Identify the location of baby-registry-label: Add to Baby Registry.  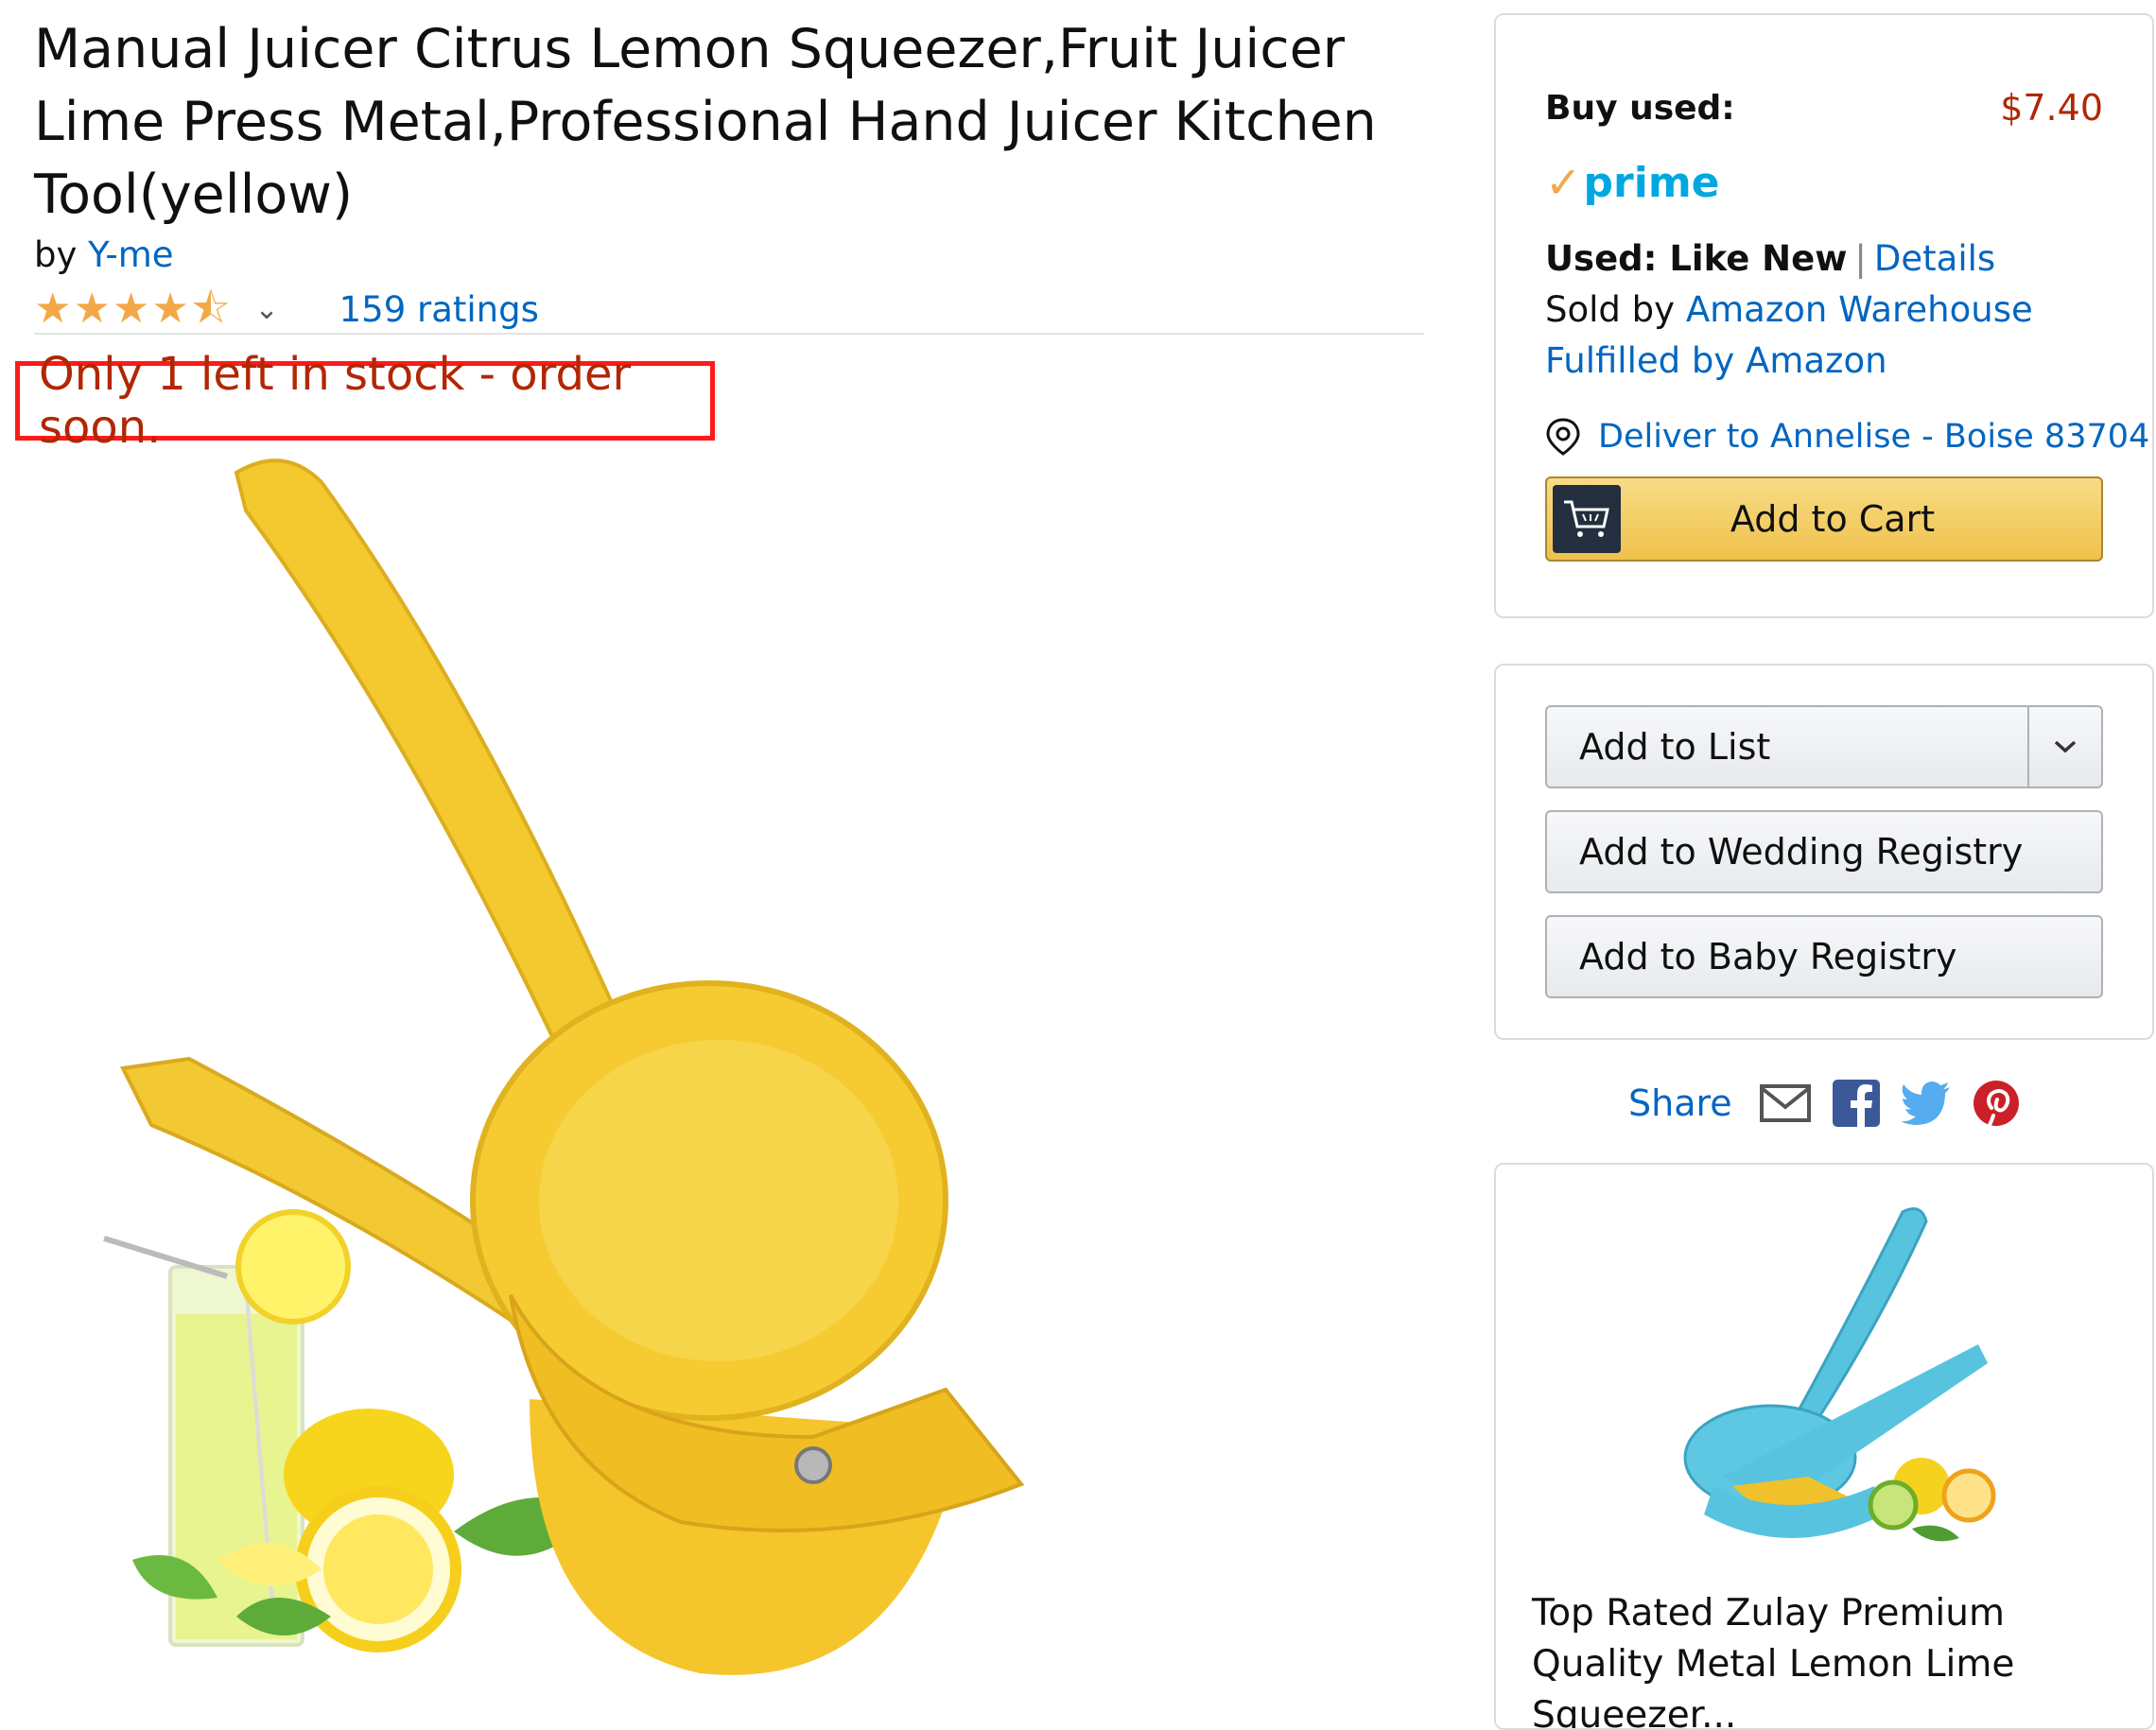
(1768, 957).